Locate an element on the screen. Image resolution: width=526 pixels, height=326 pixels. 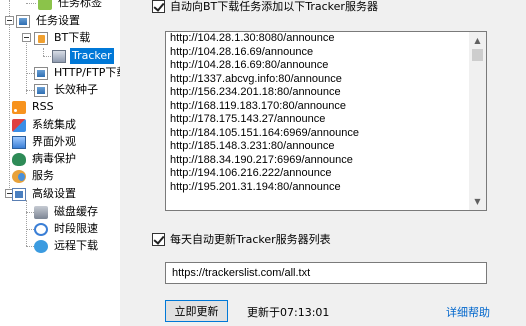
tracker-line: http://104.28.1.30:8080/announce is located at coordinates (252, 38).